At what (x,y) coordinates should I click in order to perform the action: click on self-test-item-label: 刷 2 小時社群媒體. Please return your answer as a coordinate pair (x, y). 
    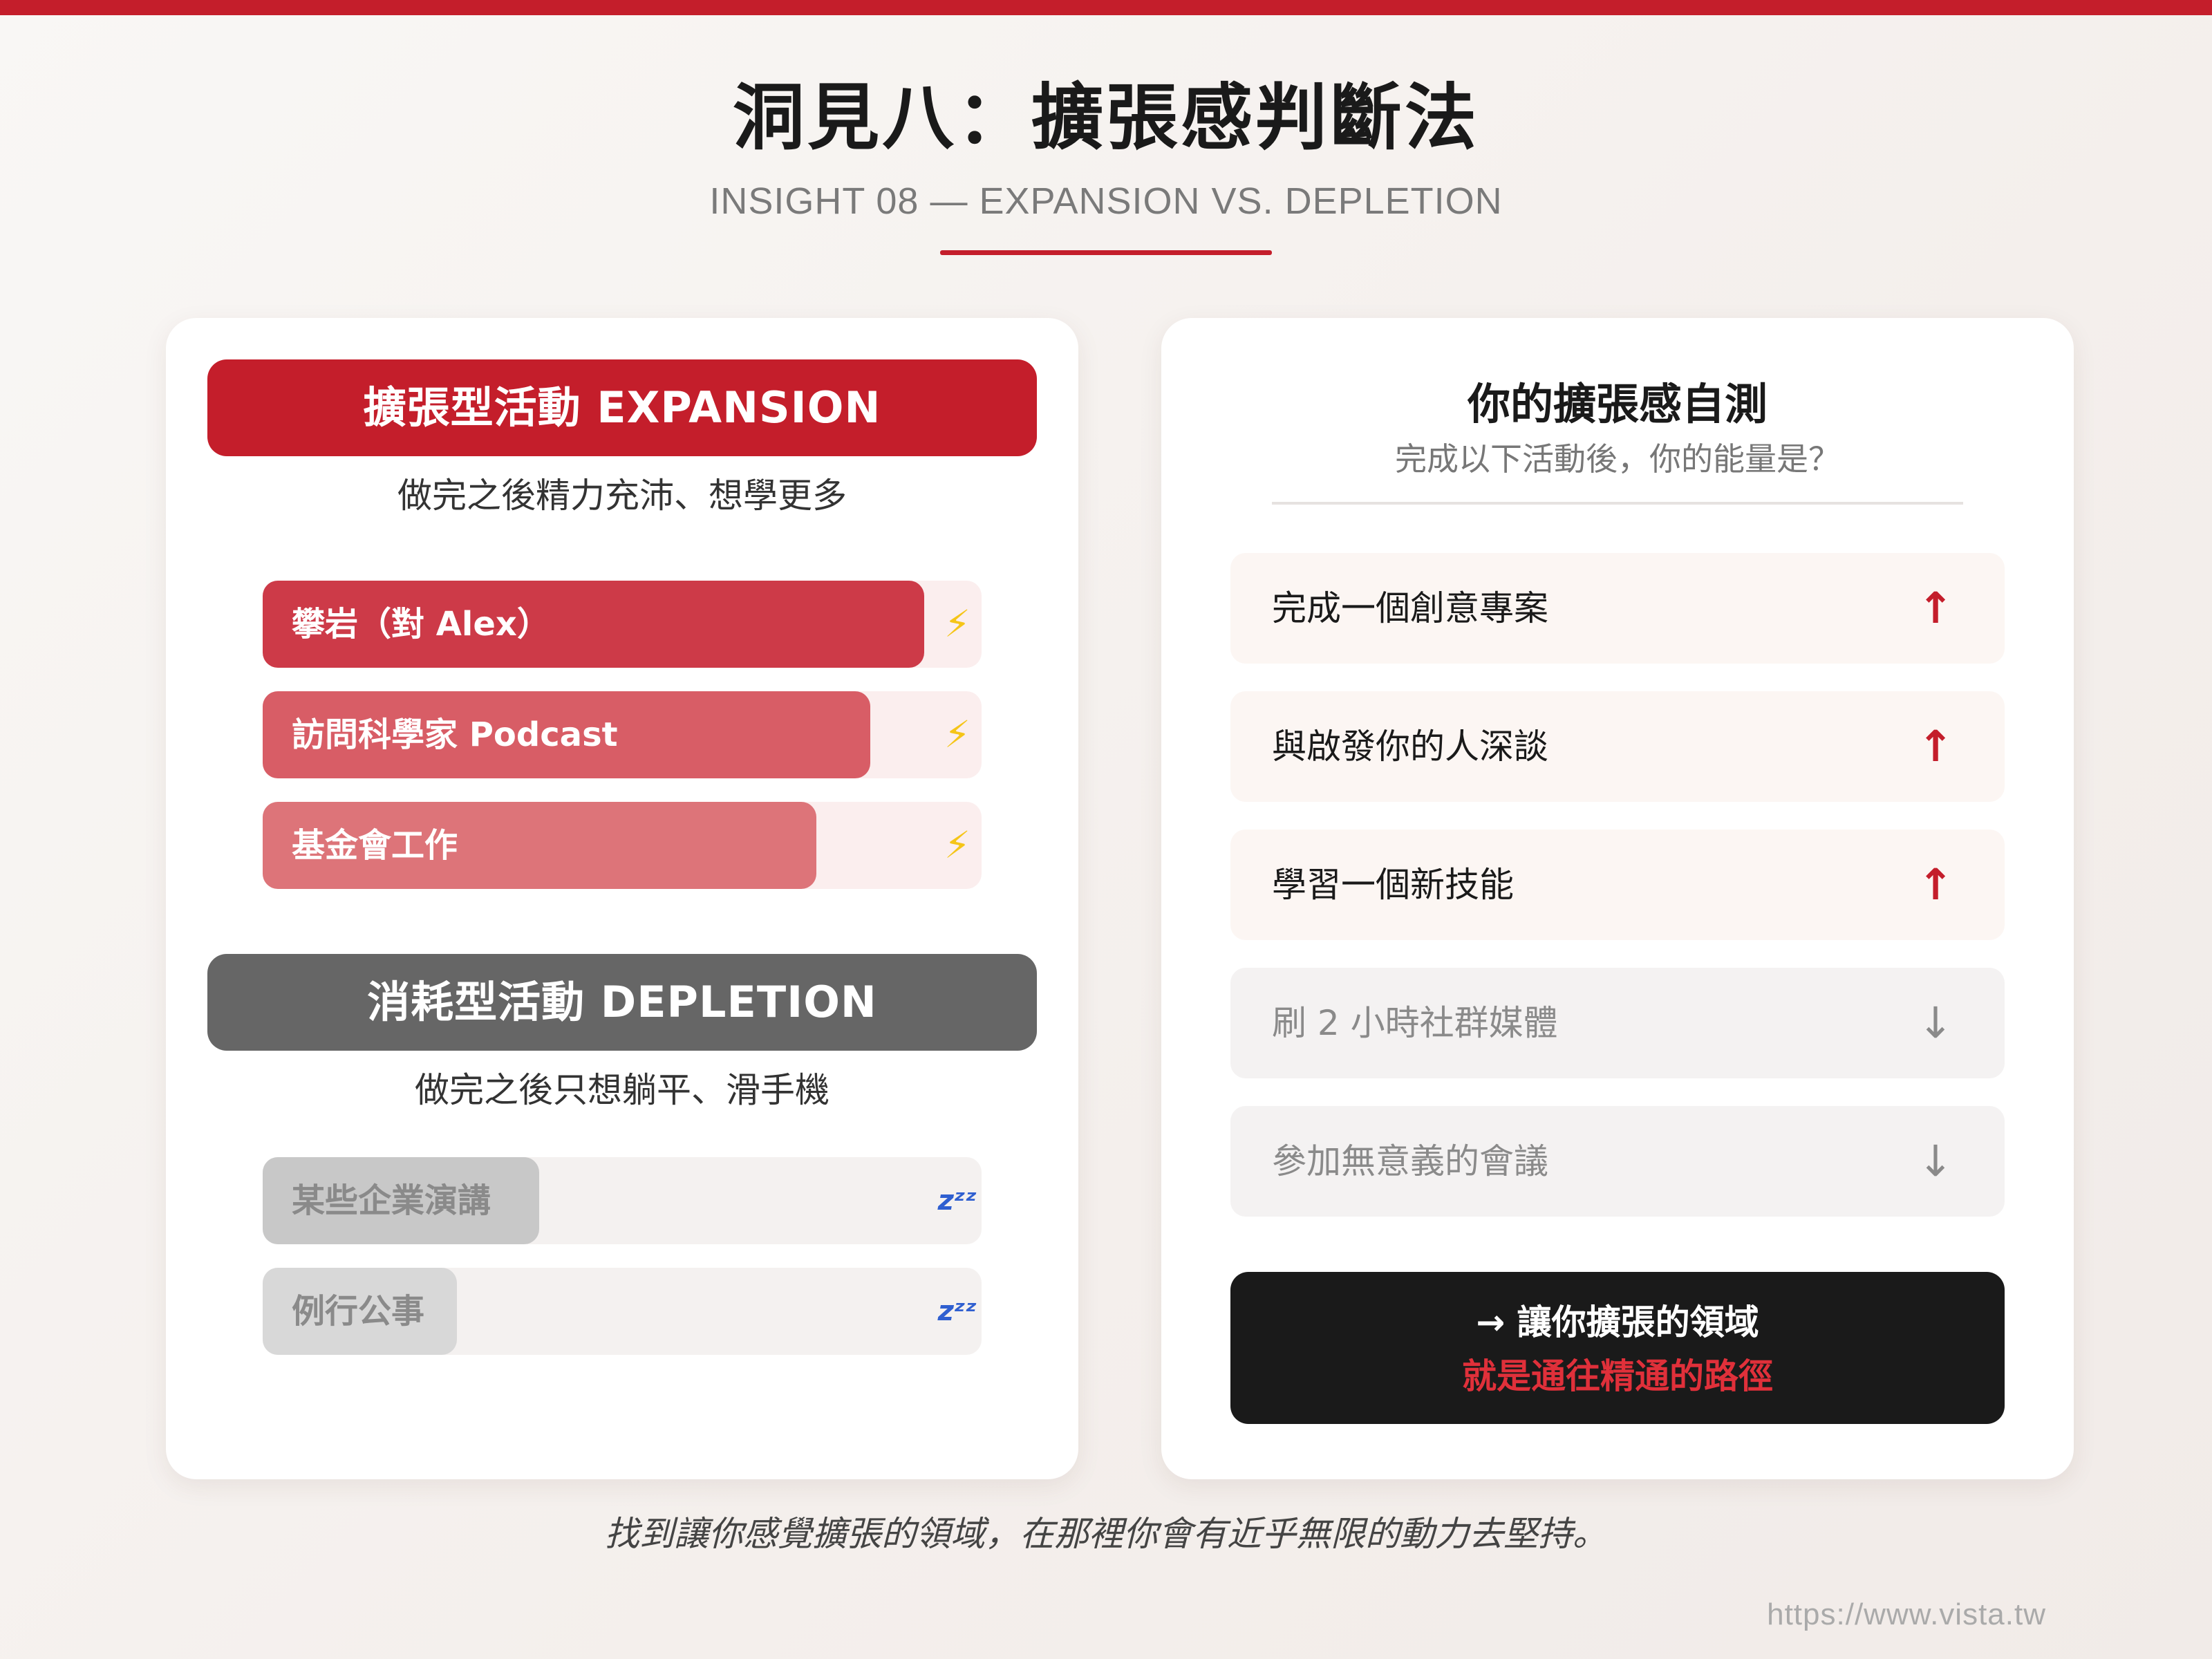
    Looking at the image, I should click on (1415, 1023).